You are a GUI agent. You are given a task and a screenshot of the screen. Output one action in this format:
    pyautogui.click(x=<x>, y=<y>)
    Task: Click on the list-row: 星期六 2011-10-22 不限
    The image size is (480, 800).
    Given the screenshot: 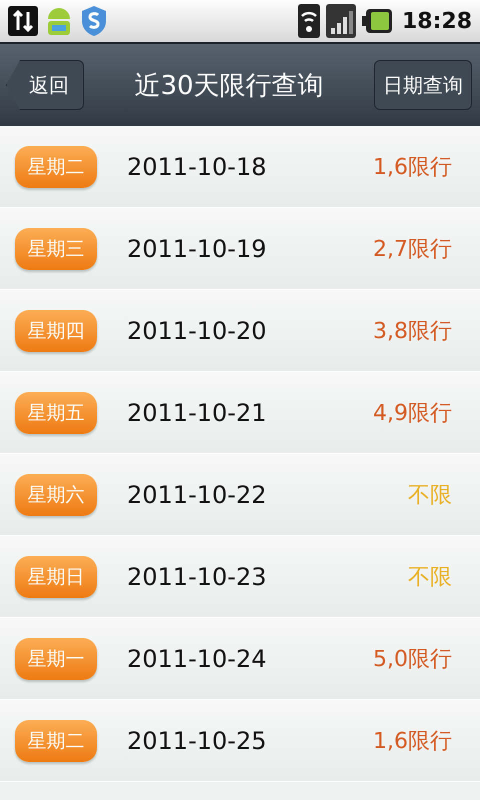 What is the action you would take?
    pyautogui.click(x=240, y=495)
    